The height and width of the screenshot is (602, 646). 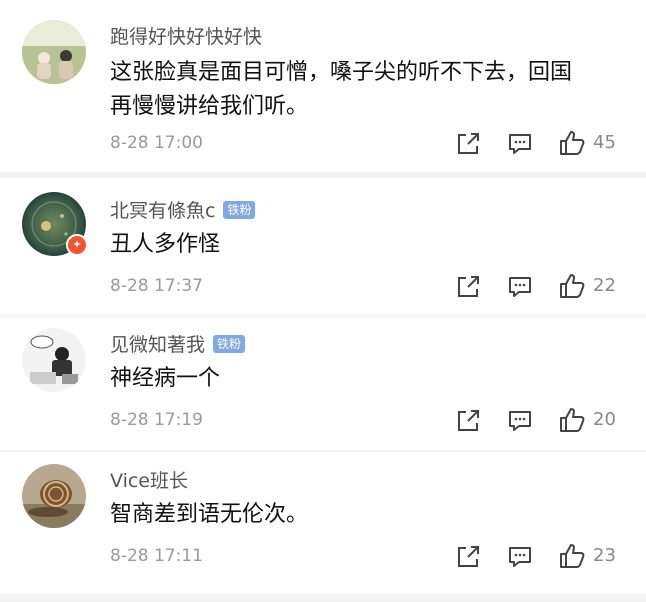 What do you see at coordinates (156, 556) in the screenshot?
I see `comment-time: 8-28 17:11` at bounding box center [156, 556].